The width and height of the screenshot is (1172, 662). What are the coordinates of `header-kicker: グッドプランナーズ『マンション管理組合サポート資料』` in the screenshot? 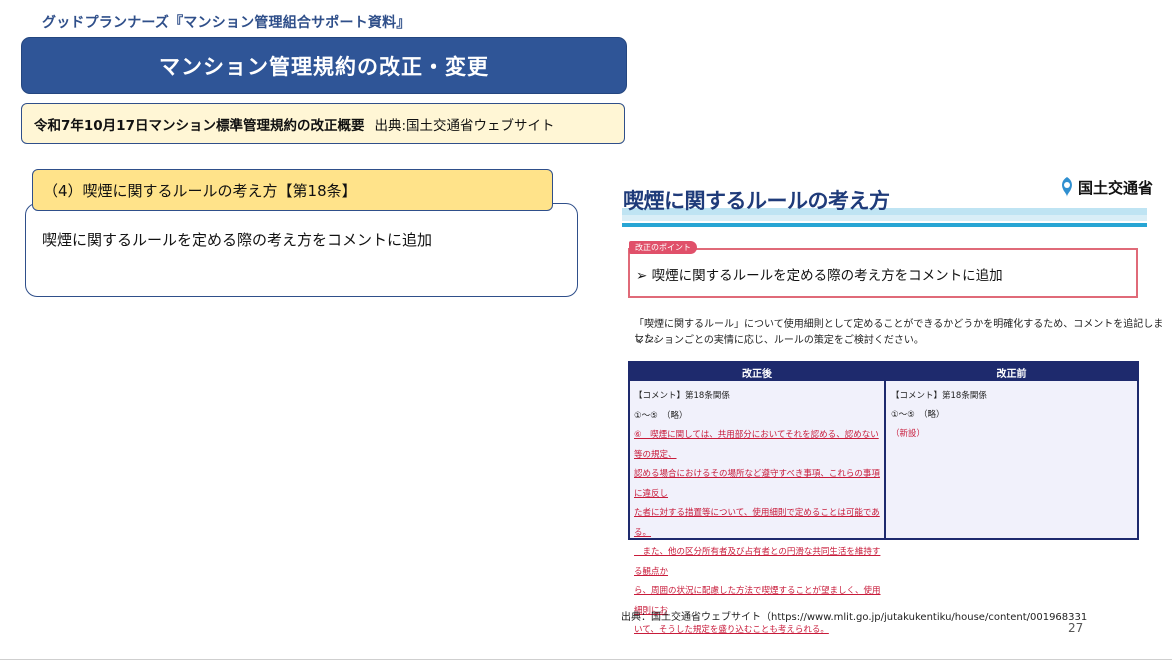 It's located at (226, 23).